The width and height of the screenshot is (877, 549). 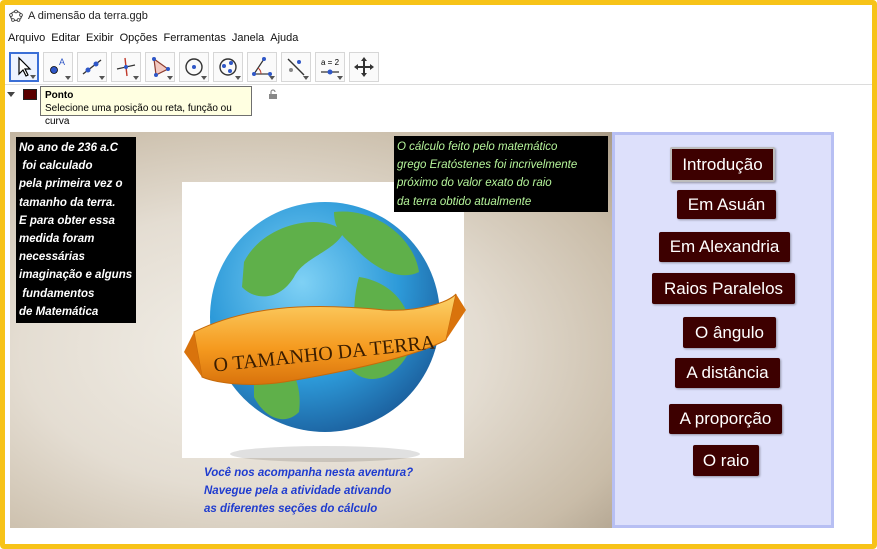 I want to click on move-tool-button, so click(x=24, y=66).